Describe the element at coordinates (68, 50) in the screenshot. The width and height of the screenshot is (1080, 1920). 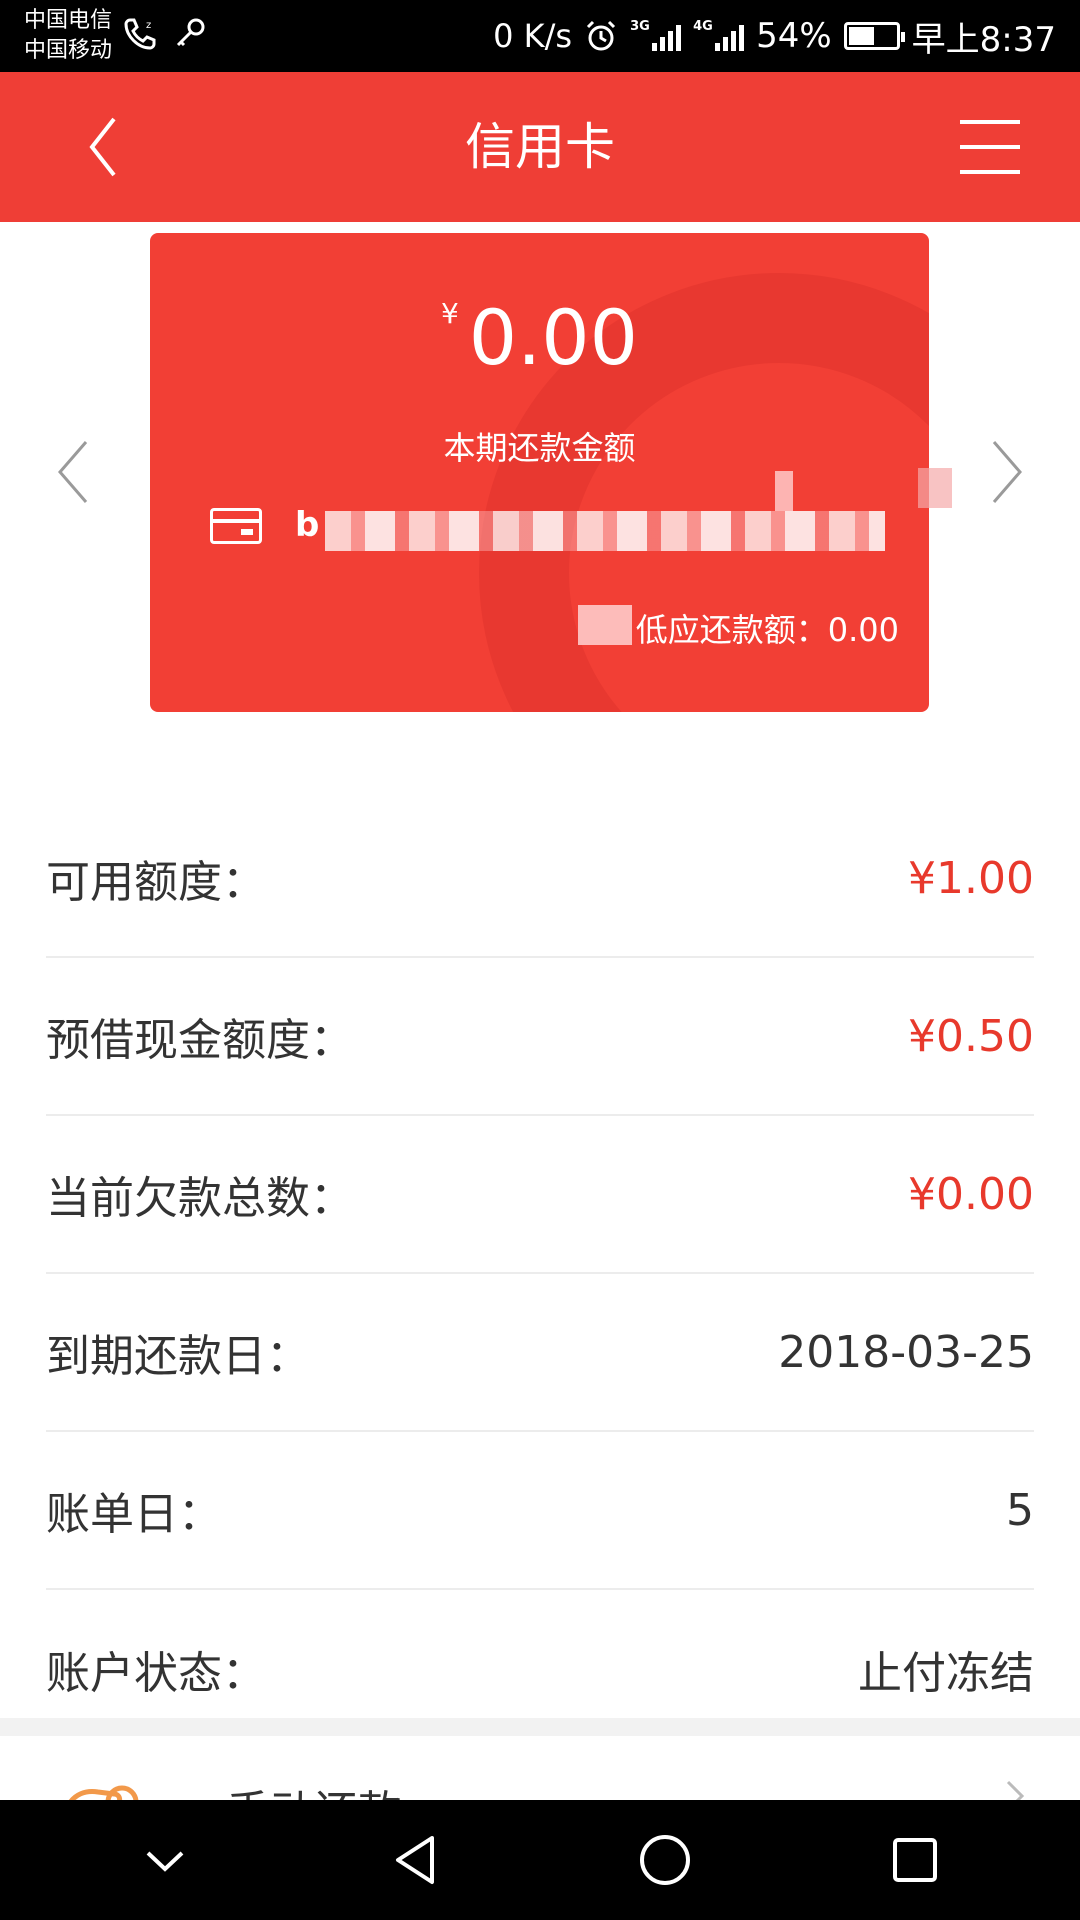
I see `carrier-2: 中国移动` at that location.